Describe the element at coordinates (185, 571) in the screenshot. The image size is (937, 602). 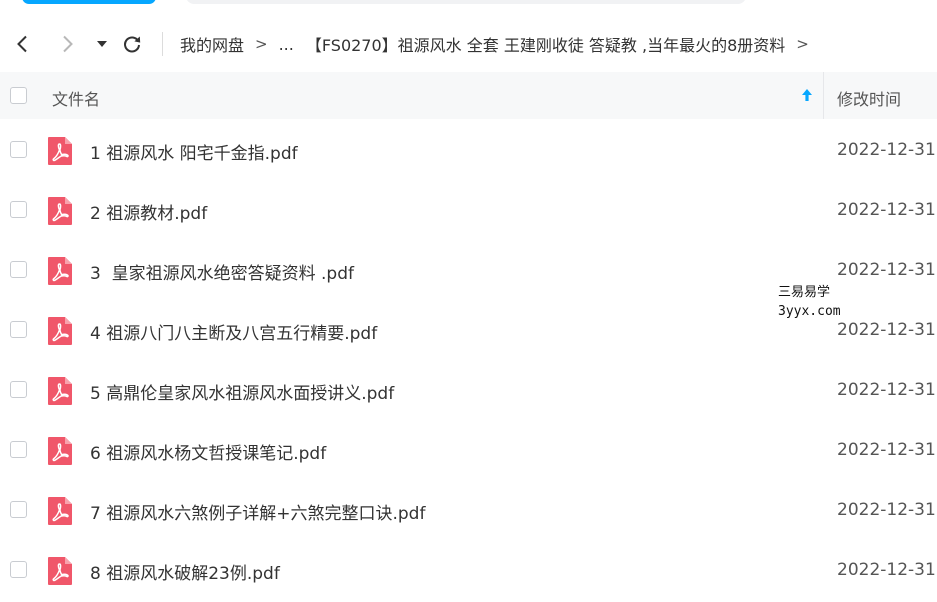
I see `file-name: 8 祖源风水破解23例.pdf` at that location.